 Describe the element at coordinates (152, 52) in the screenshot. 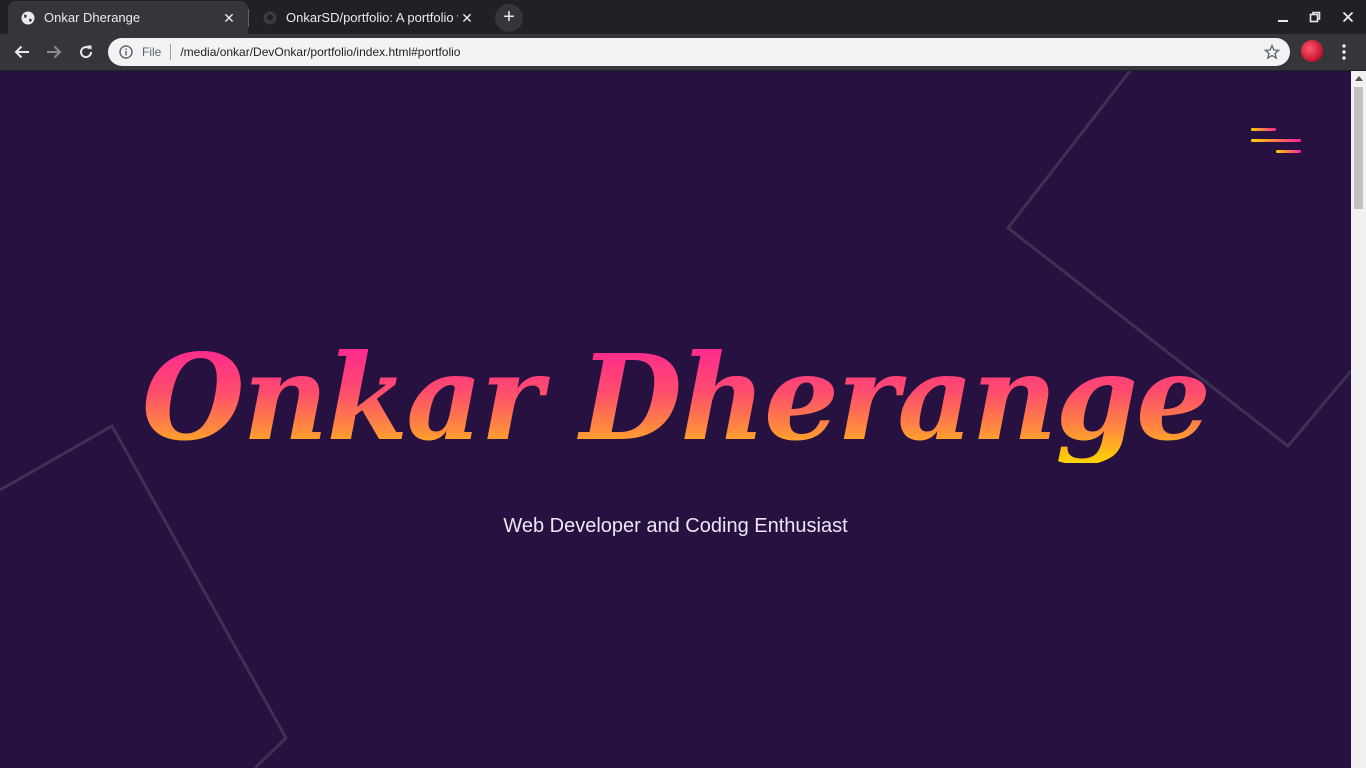

I see `scheme-label: File` at that location.